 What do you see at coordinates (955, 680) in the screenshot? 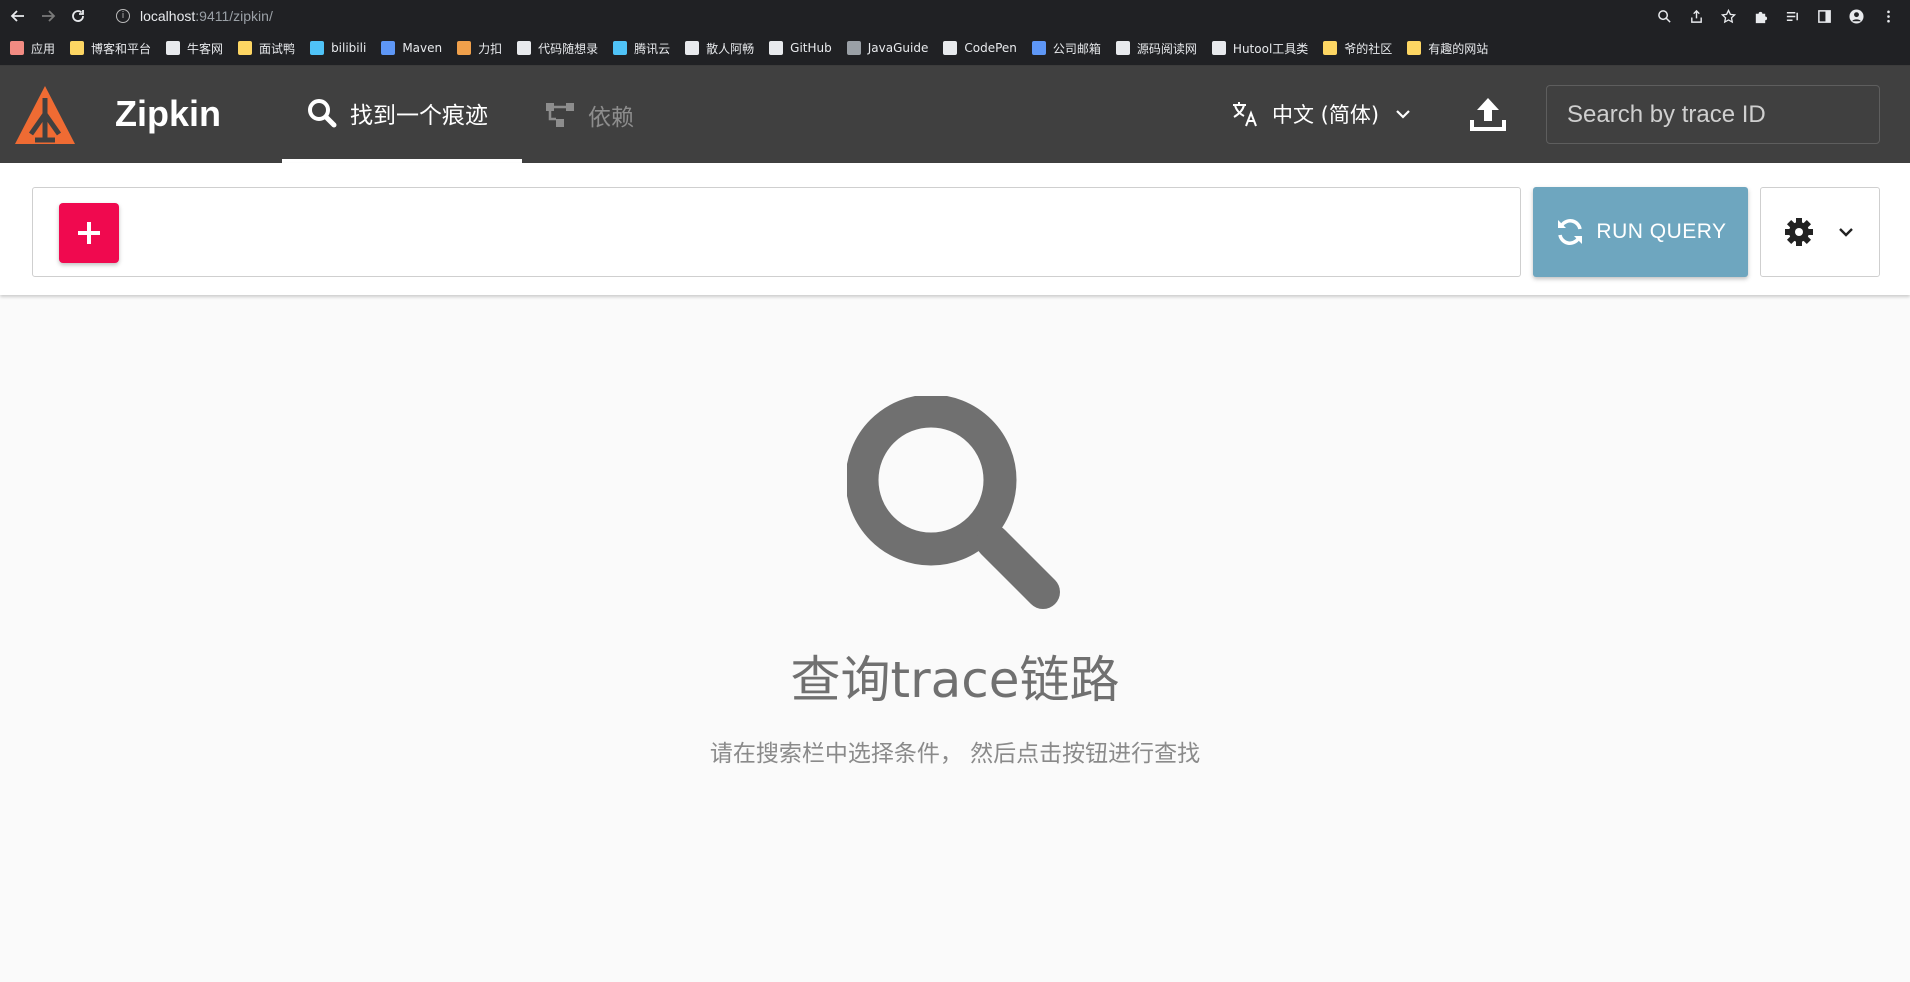
I see `empty-state-title: 查询trace链路` at bounding box center [955, 680].